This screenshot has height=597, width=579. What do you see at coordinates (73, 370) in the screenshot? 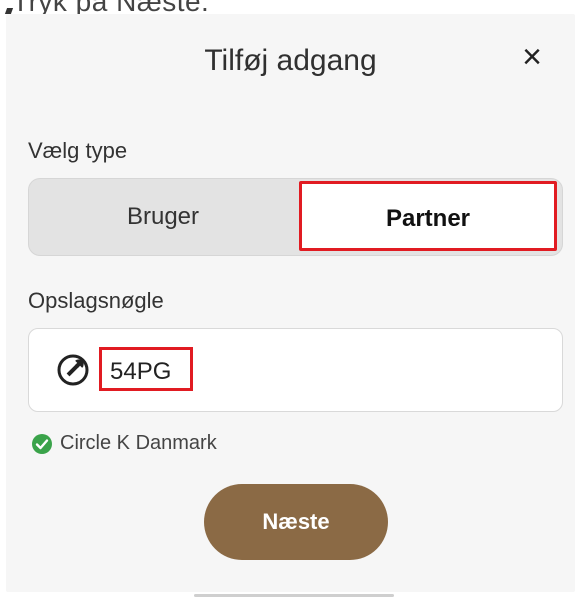
I see `wrench-icon` at bounding box center [73, 370].